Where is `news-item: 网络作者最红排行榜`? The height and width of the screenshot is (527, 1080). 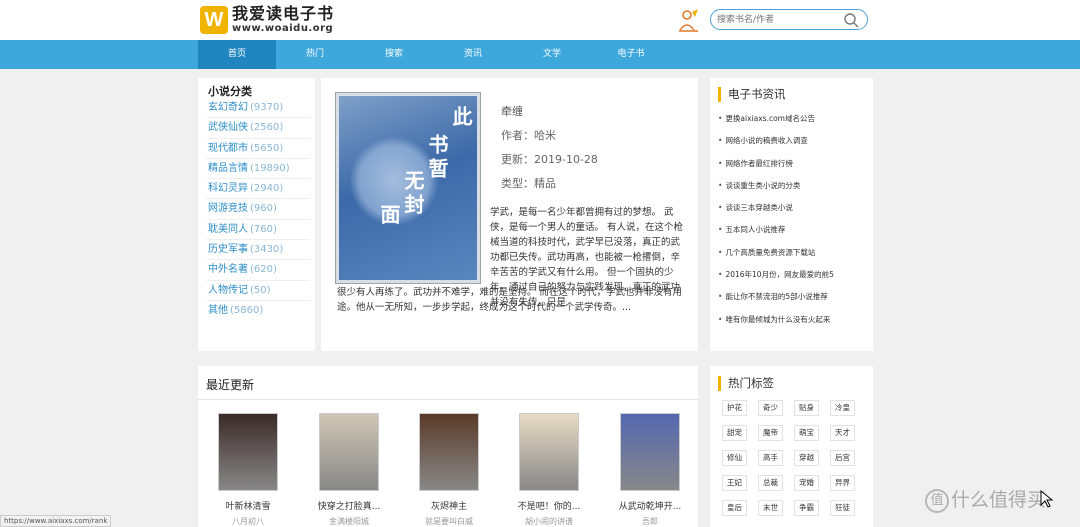 news-item: 网络作者最红排行榜 is located at coordinates (793, 164).